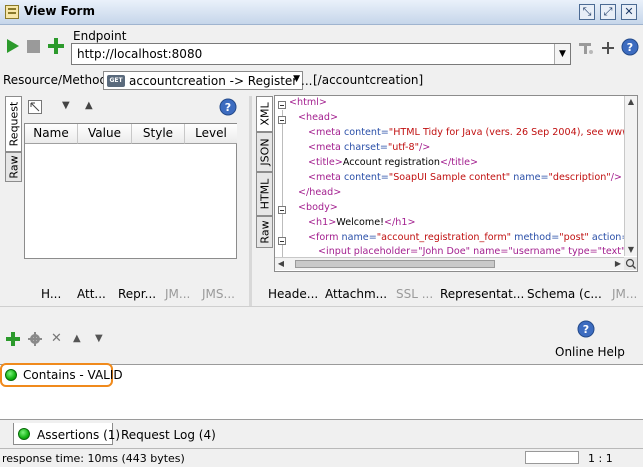  I want to click on configure-assertion-icon, so click(35, 339).